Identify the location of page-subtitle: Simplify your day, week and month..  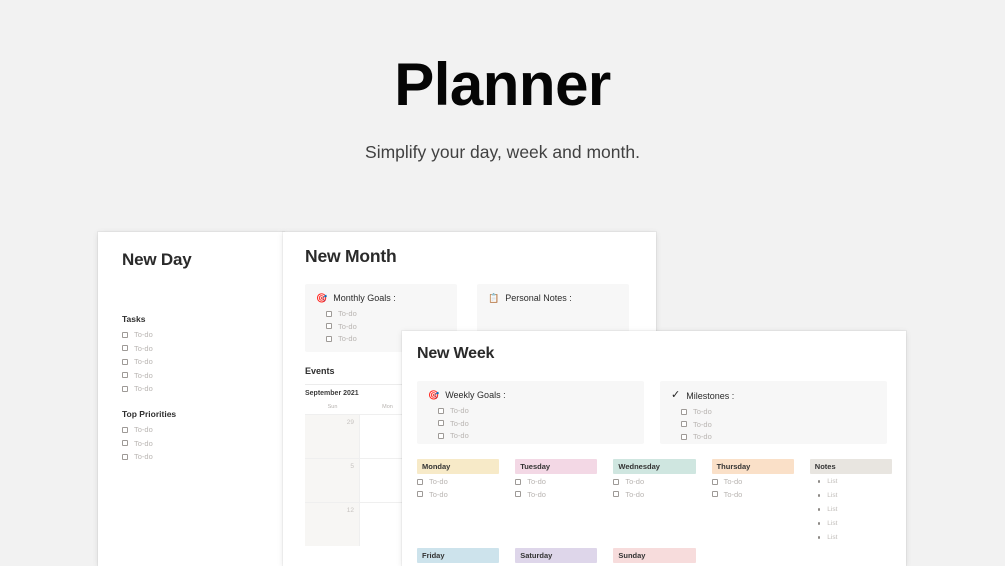
(502, 152).